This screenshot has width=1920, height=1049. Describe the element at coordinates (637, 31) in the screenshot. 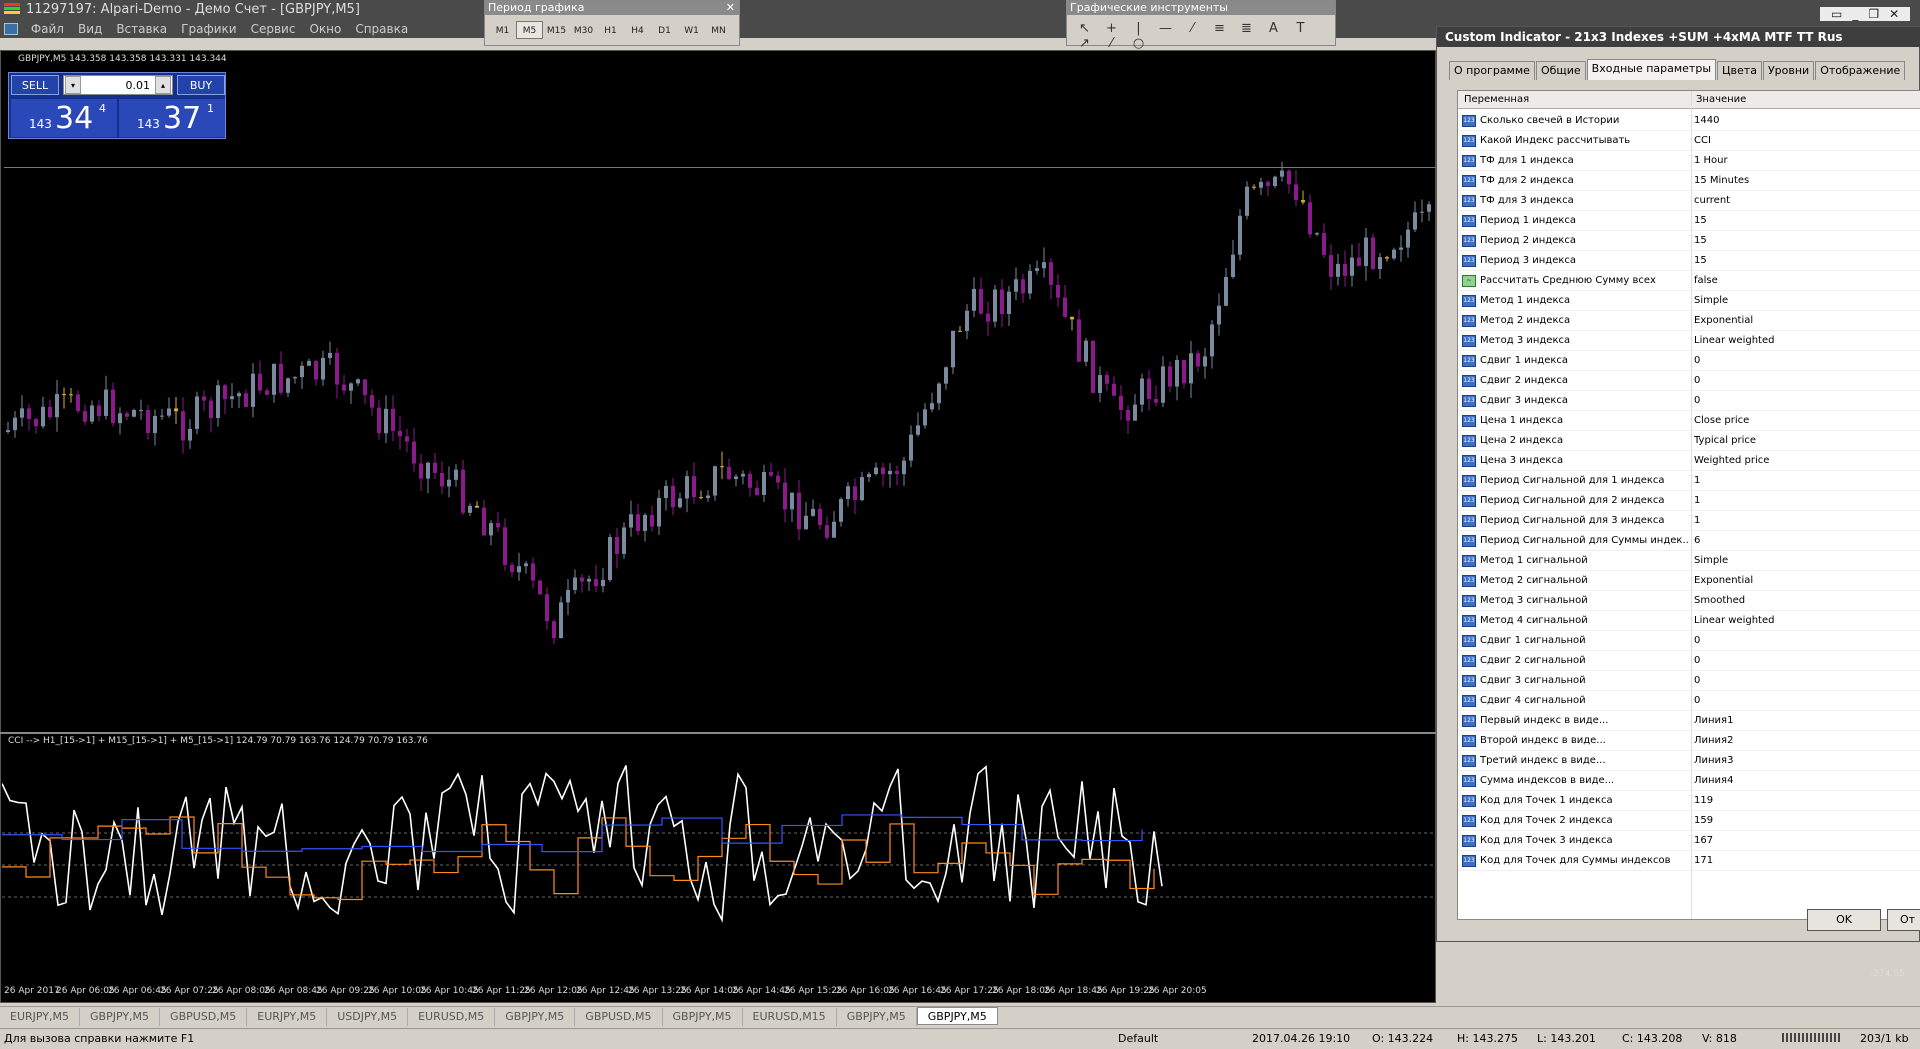

I see `period-h4: H4` at that location.